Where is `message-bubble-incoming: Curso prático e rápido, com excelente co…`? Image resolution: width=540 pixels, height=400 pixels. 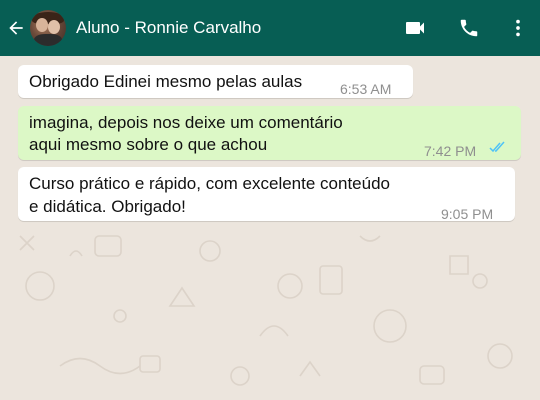 message-bubble-incoming: Curso prático e rápido, com excelente co… is located at coordinates (266, 194).